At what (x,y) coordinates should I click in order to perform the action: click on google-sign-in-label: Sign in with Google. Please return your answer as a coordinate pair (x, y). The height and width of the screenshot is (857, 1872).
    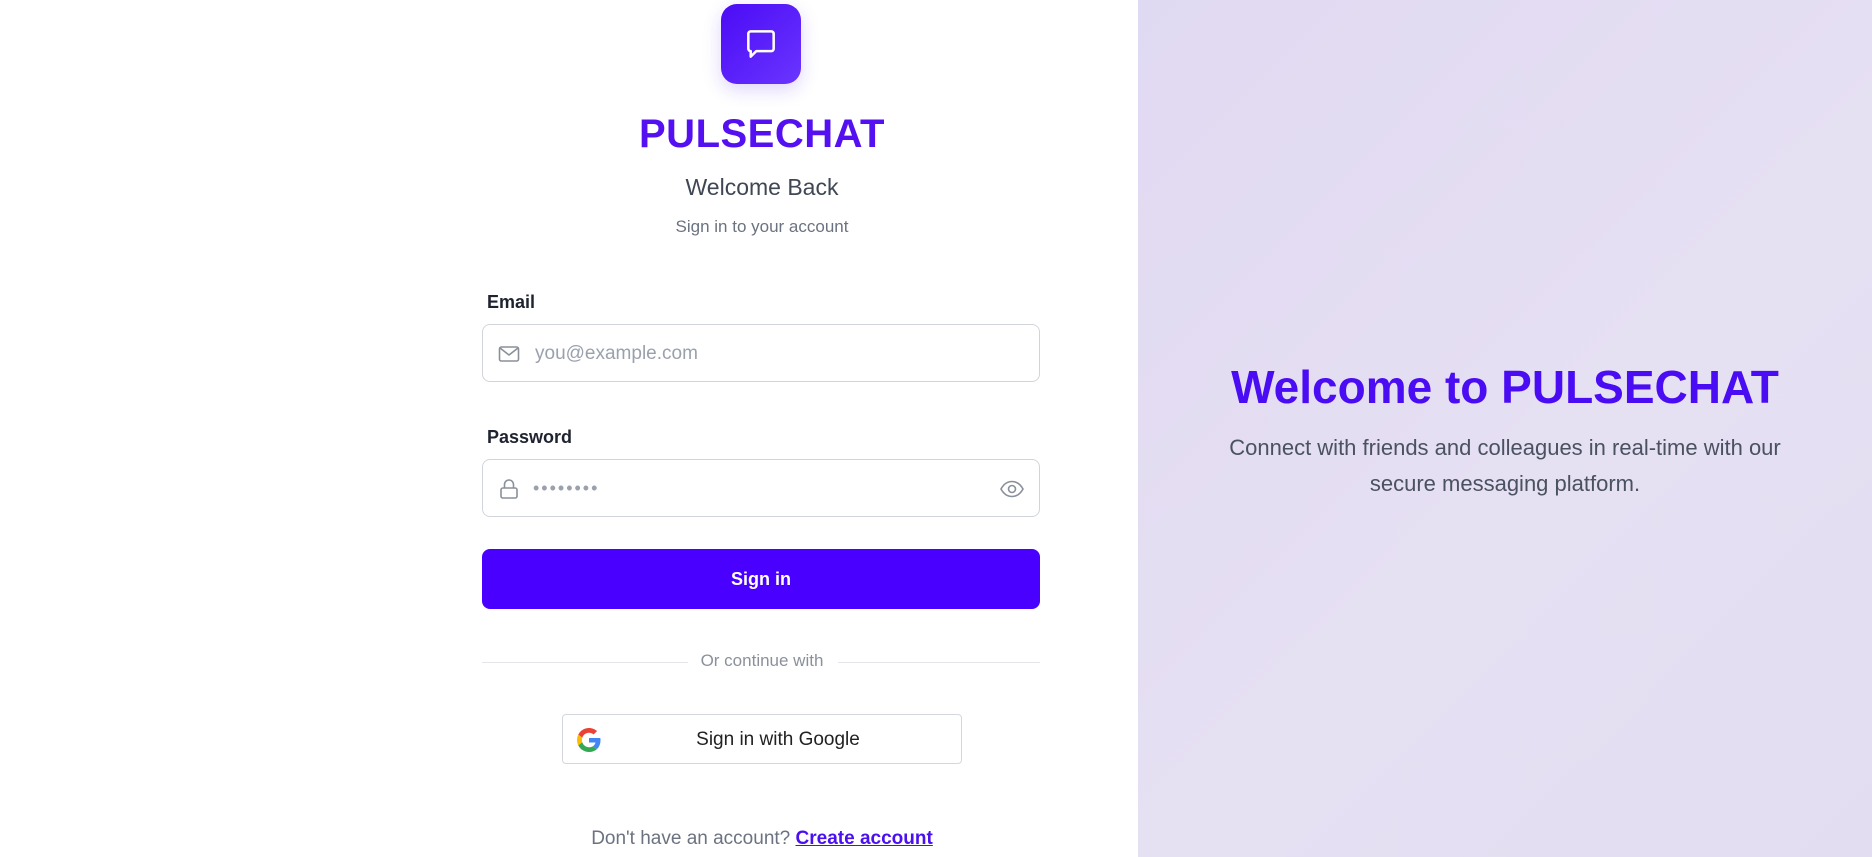
    Looking at the image, I should click on (778, 739).